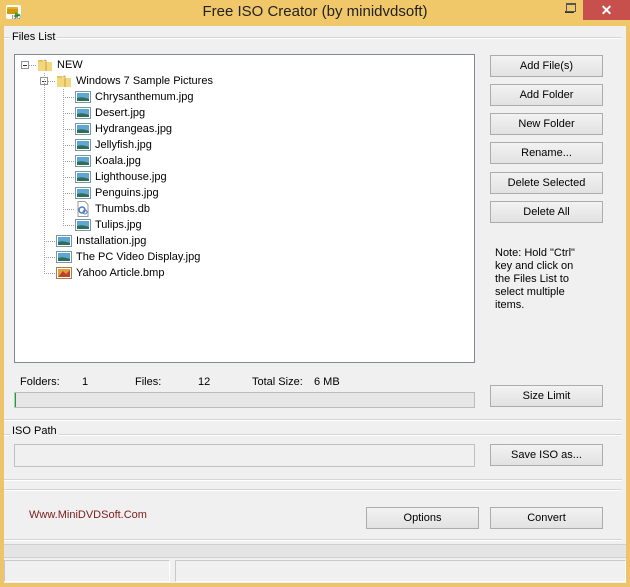  What do you see at coordinates (87, 571) in the screenshot?
I see `status-pane-left` at bounding box center [87, 571].